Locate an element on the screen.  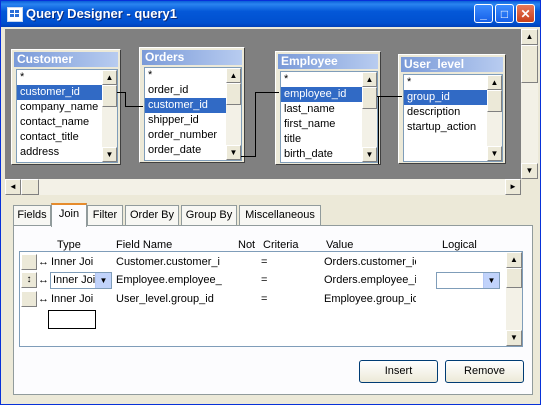
close-button: ✕ is located at coordinates (525, 13).